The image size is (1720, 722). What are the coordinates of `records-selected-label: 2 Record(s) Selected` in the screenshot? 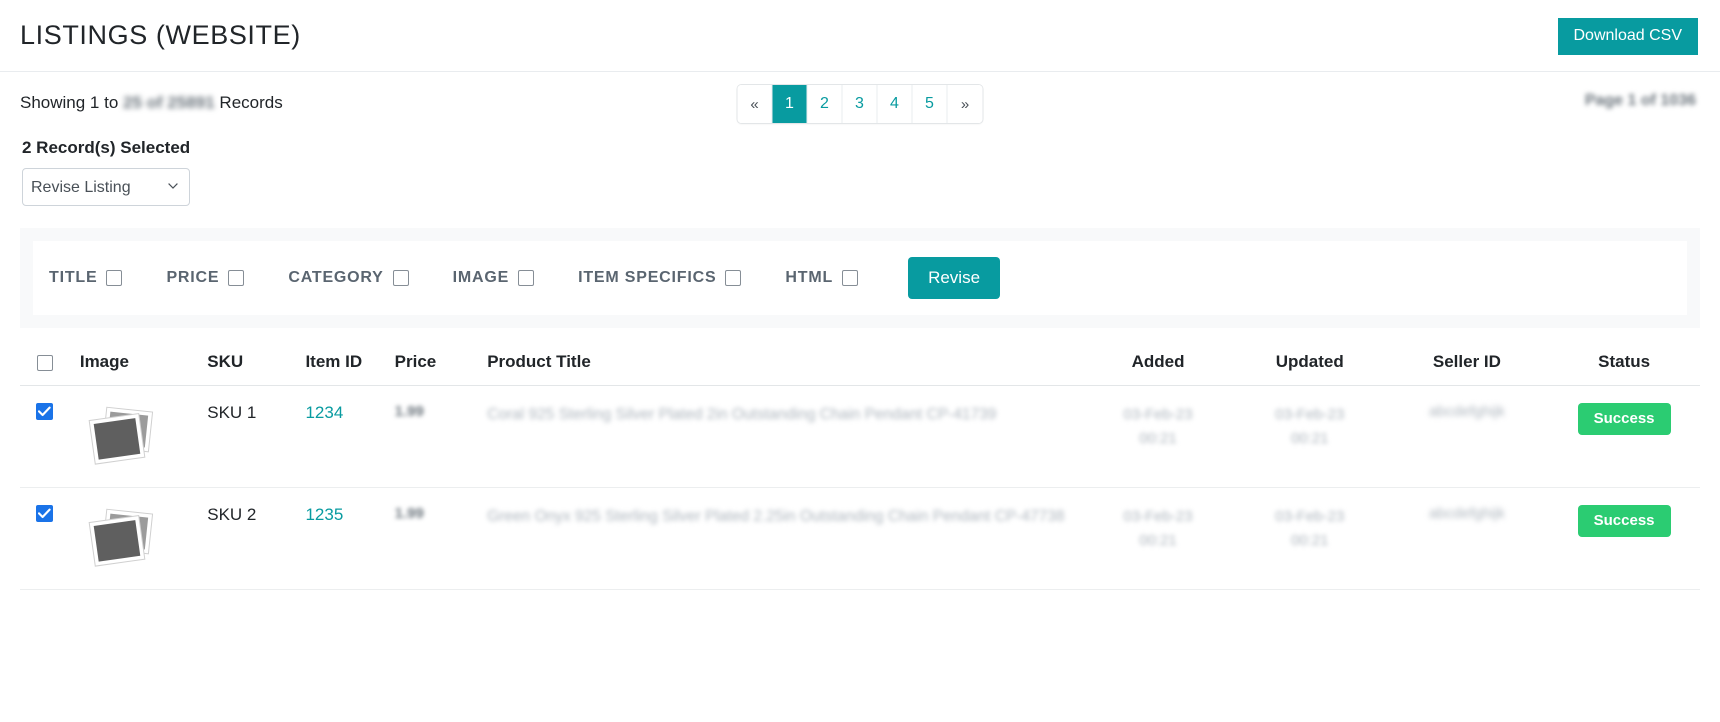 It's located at (106, 147).